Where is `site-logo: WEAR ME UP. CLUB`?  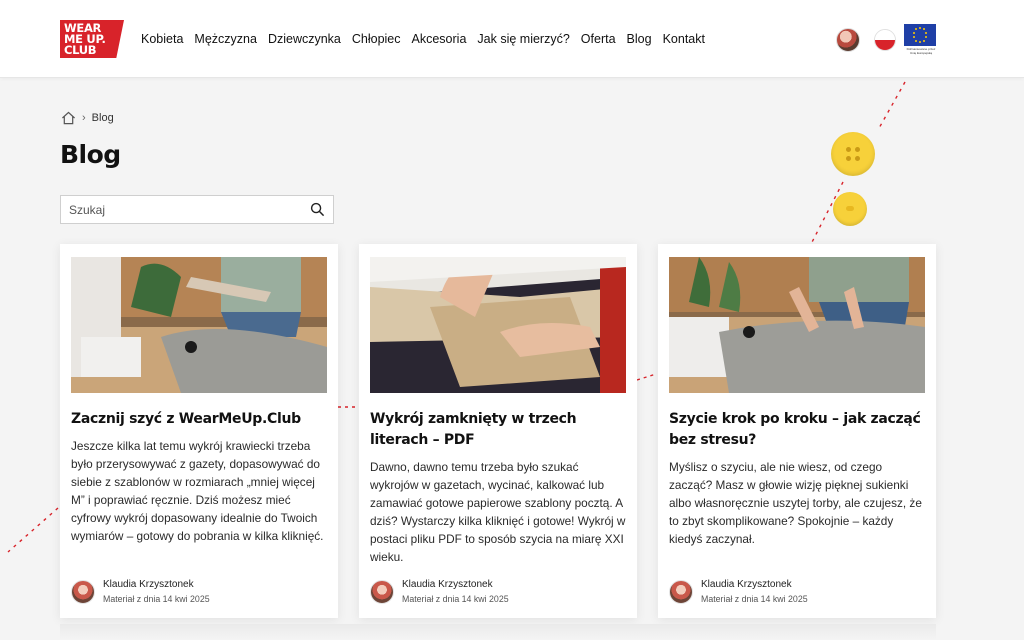 site-logo: WEAR ME UP. CLUB is located at coordinates (92, 39).